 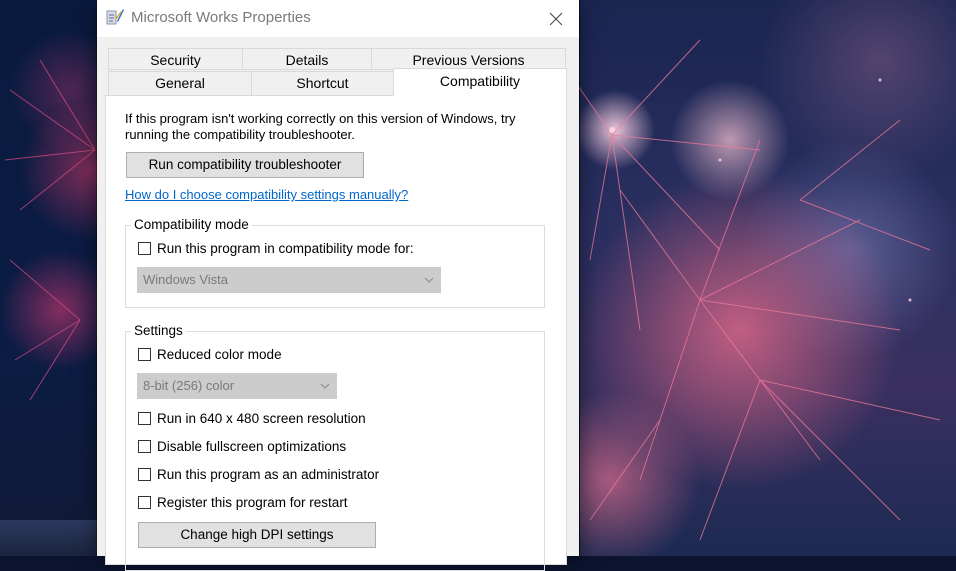 I want to click on tab-shortcut: Shortcut, so click(x=322, y=83).